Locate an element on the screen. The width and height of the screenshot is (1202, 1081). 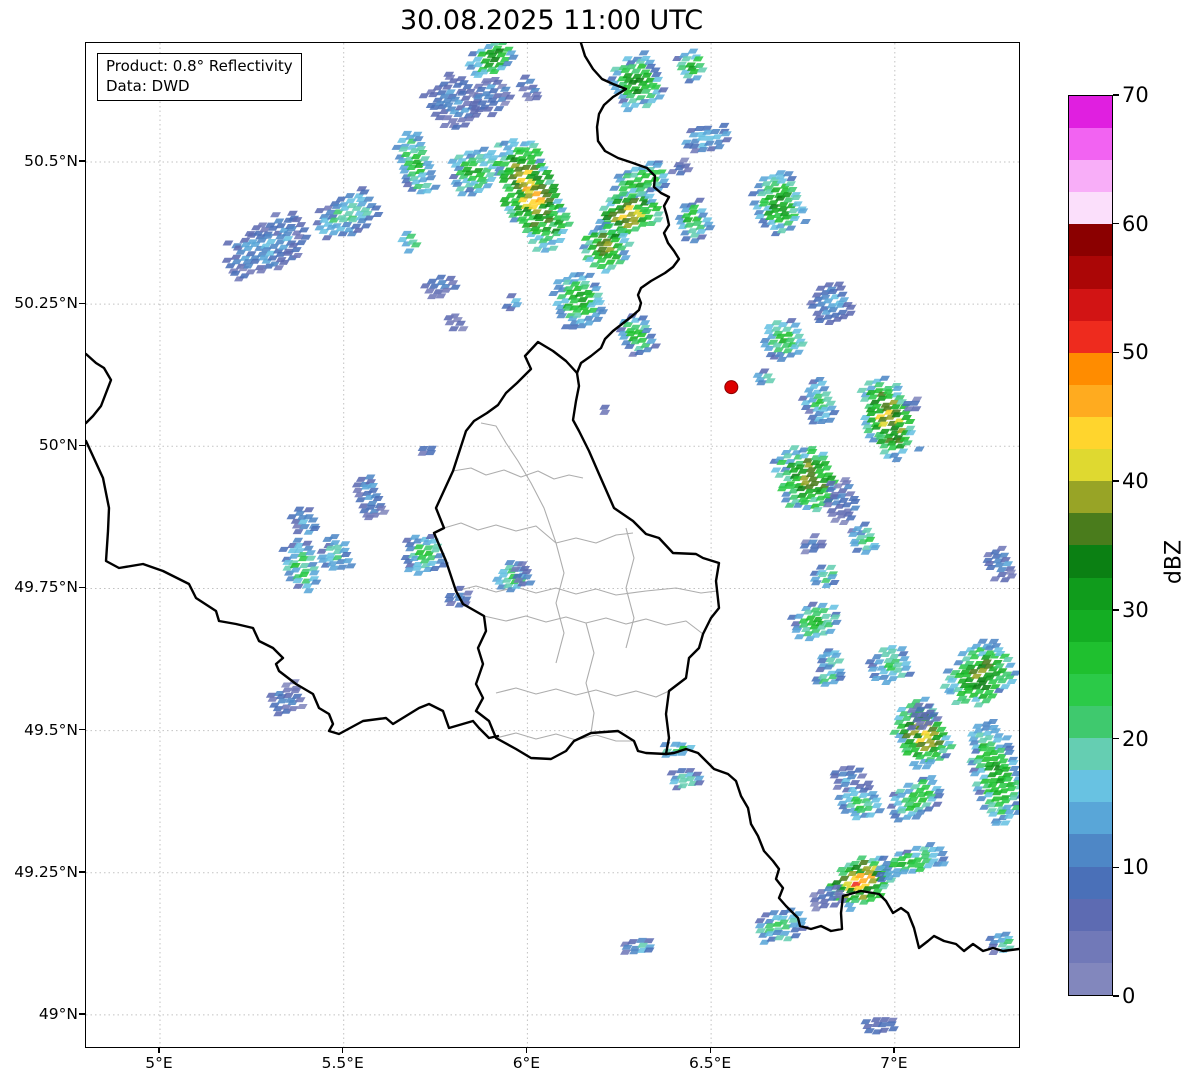
y-tick-label: 50.25°N is located at coordinates (46, 303).